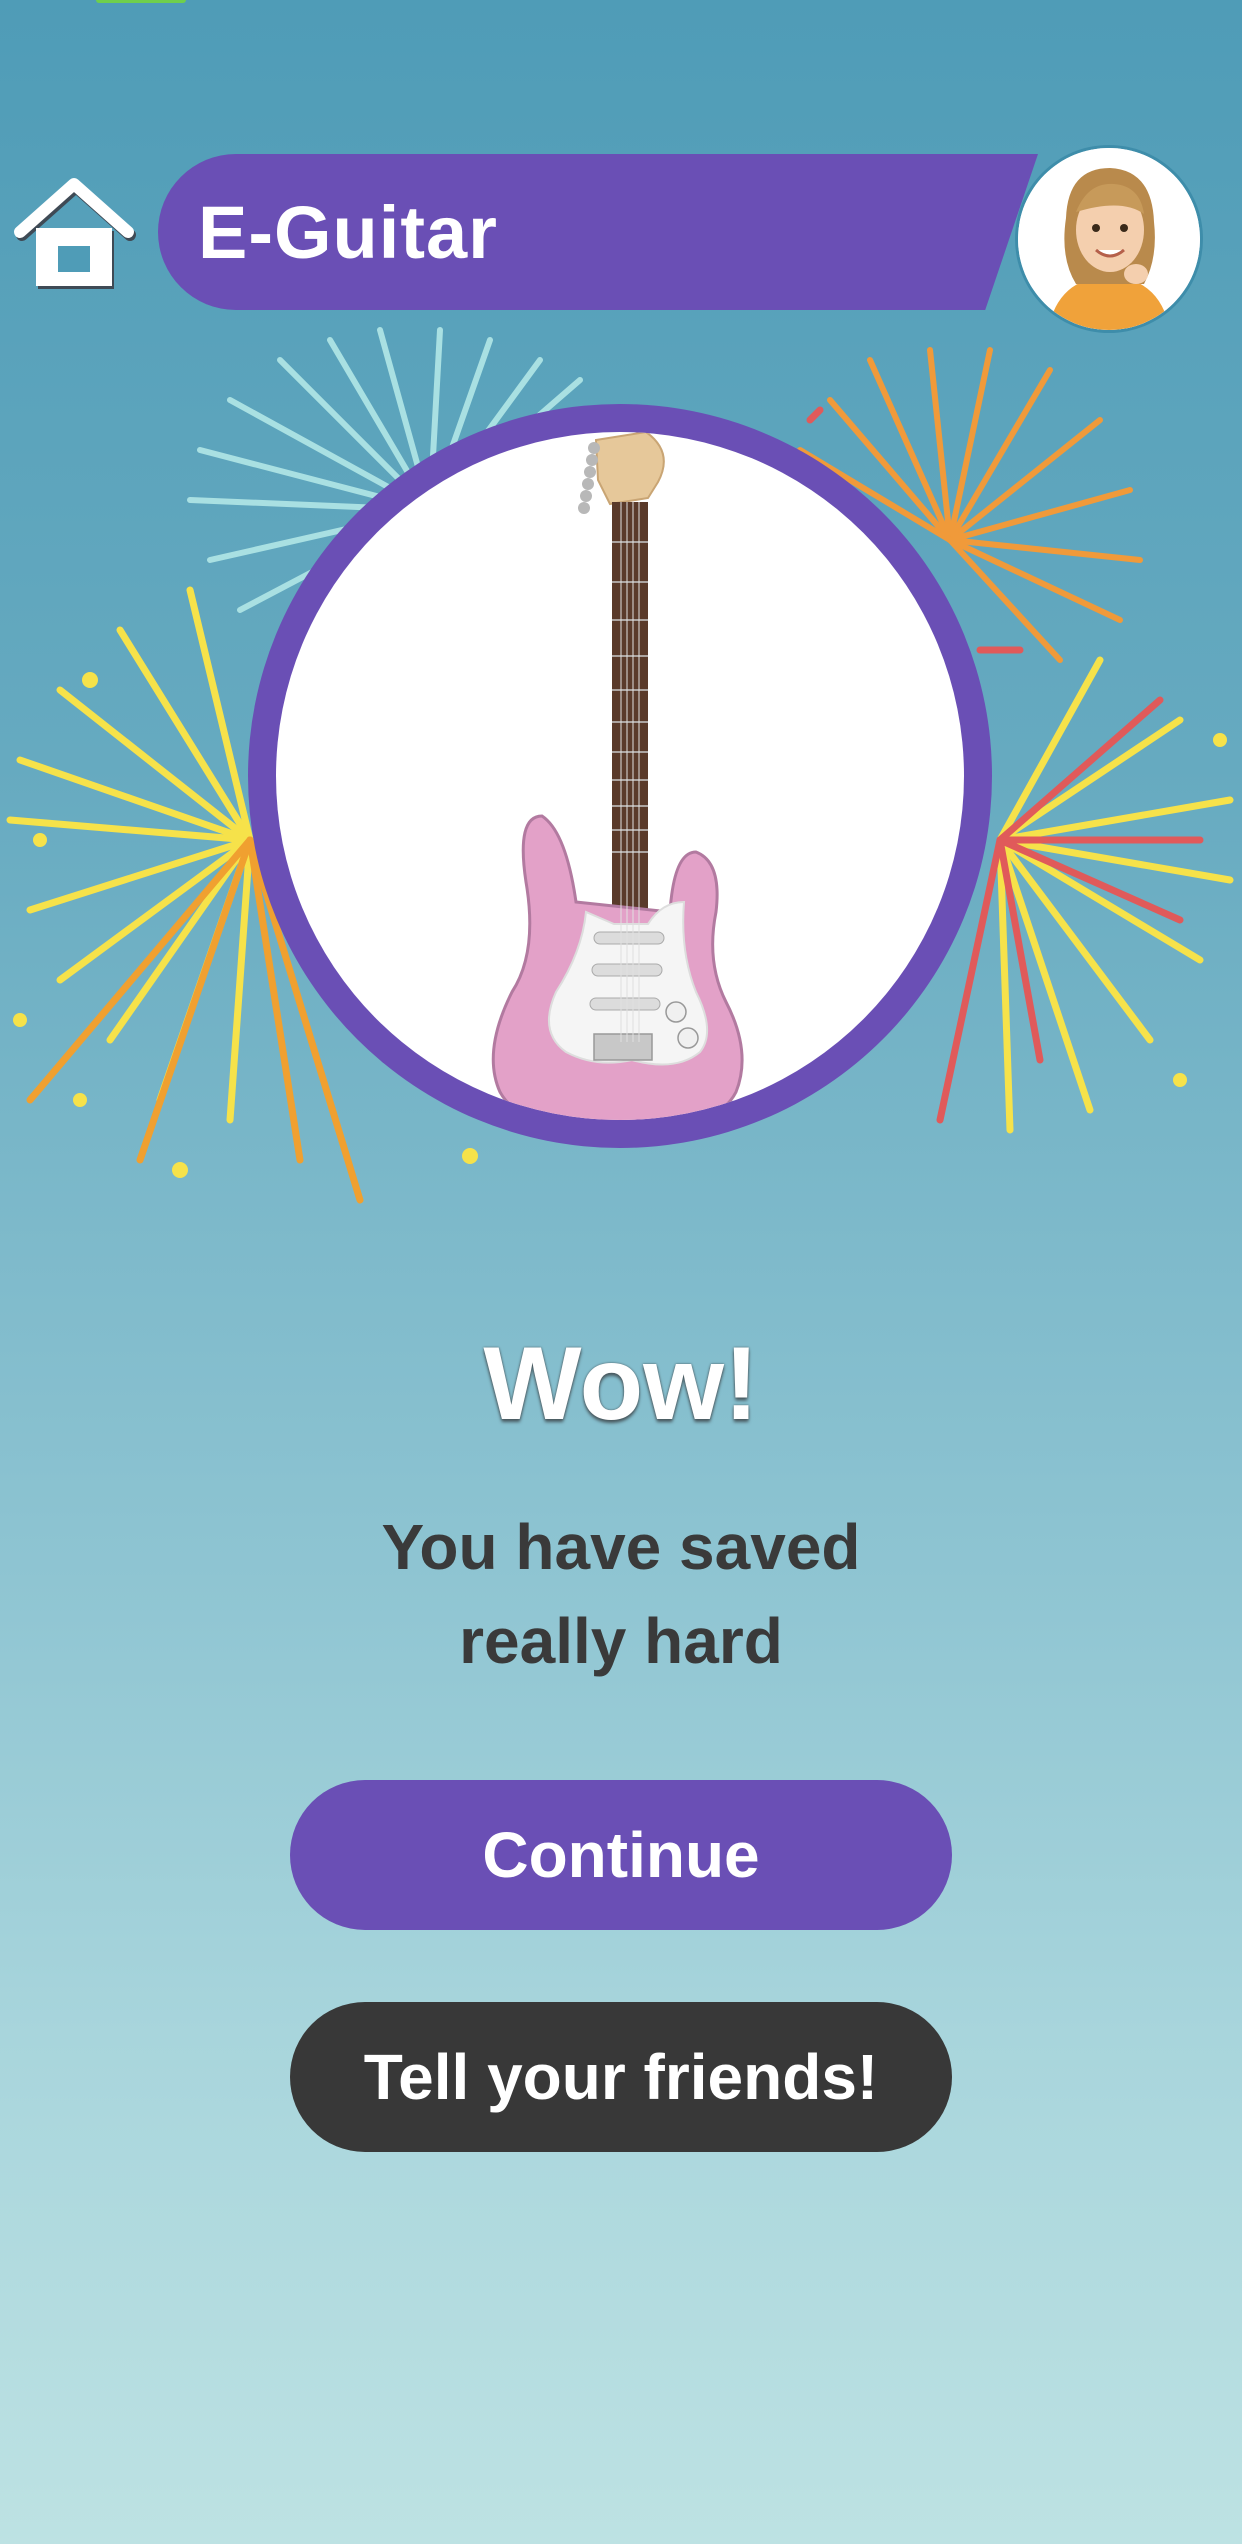 This screenshot has width=1242, height=2544. I want to click on status-indicator, so click(141, 1).